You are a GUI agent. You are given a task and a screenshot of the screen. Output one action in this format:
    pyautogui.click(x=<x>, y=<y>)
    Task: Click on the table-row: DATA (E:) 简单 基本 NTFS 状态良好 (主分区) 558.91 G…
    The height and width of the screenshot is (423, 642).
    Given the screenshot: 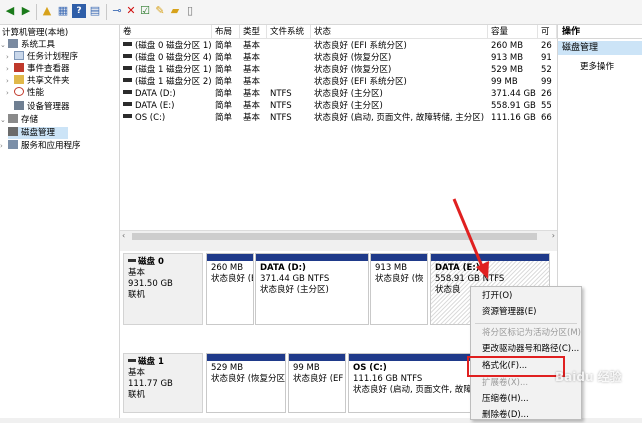 What is the action you would take?
    pyautogui.click(x=338, y=106)
    